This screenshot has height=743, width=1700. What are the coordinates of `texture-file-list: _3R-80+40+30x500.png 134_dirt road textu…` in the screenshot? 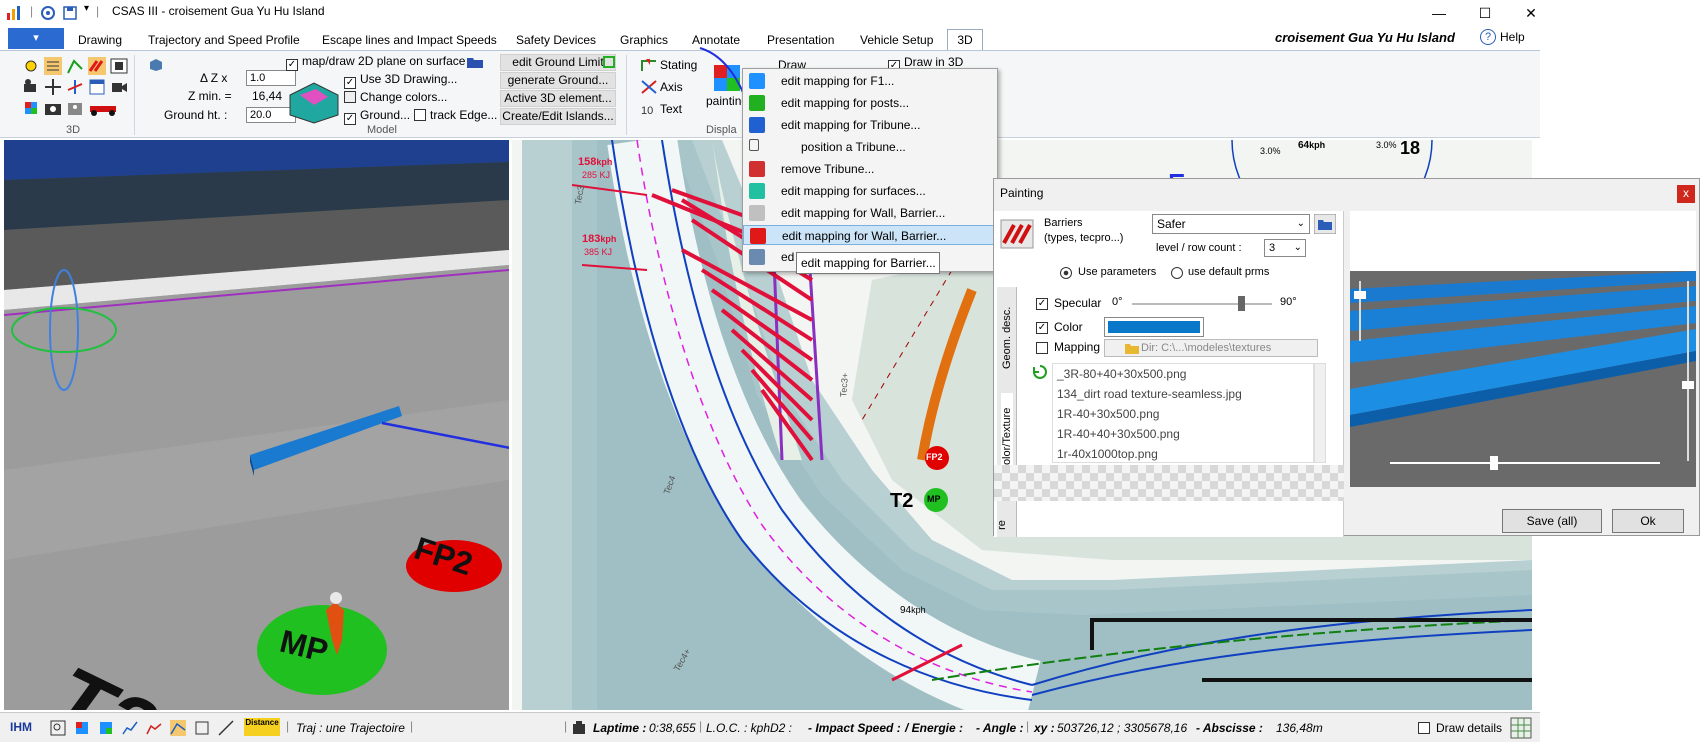 It's located at (1183, 413).